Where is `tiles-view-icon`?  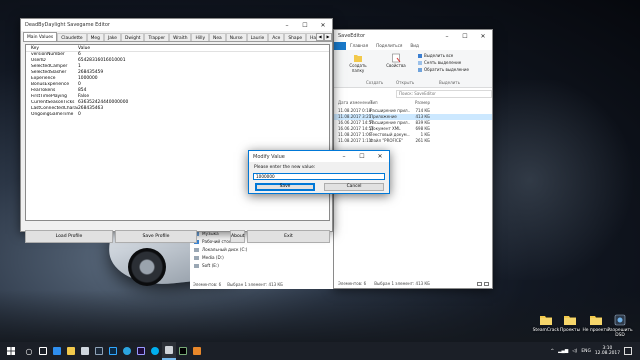 tiles-view-icon is located at coordinates (486, 284).